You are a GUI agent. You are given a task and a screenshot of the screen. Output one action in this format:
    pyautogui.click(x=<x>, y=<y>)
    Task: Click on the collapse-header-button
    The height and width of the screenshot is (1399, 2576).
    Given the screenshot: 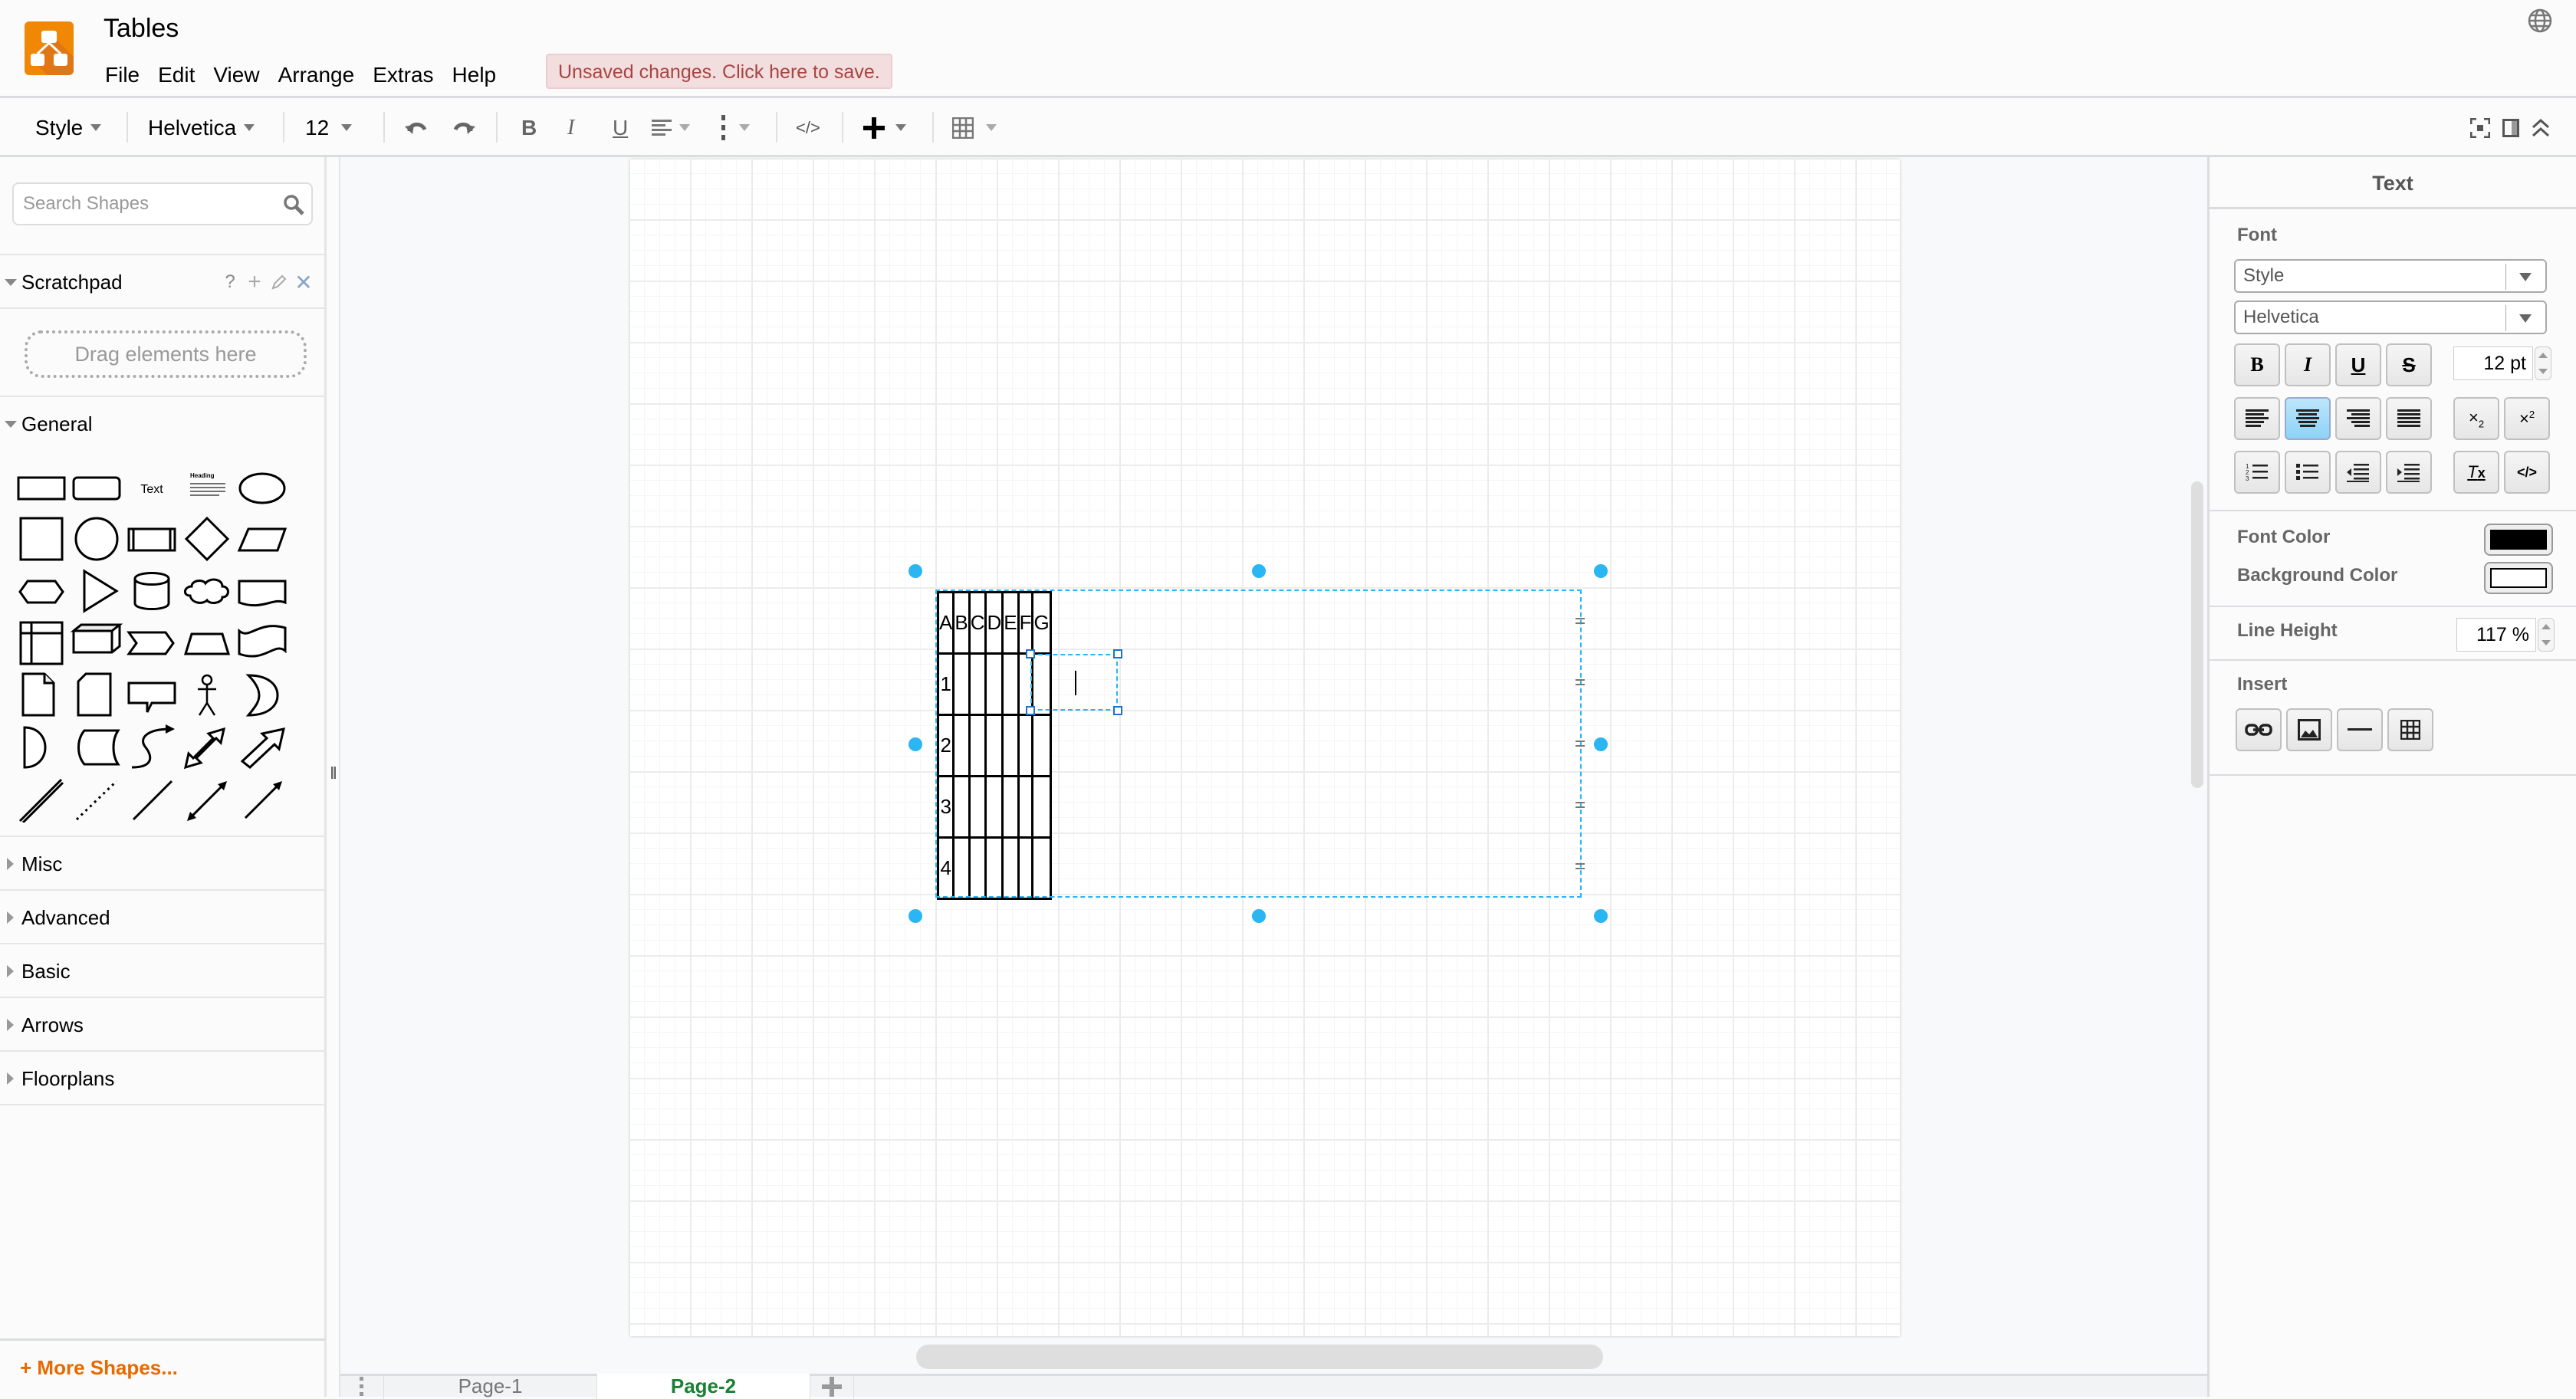 What is the action you would take?
    pyautogui.click(x=2541, y=127)
    